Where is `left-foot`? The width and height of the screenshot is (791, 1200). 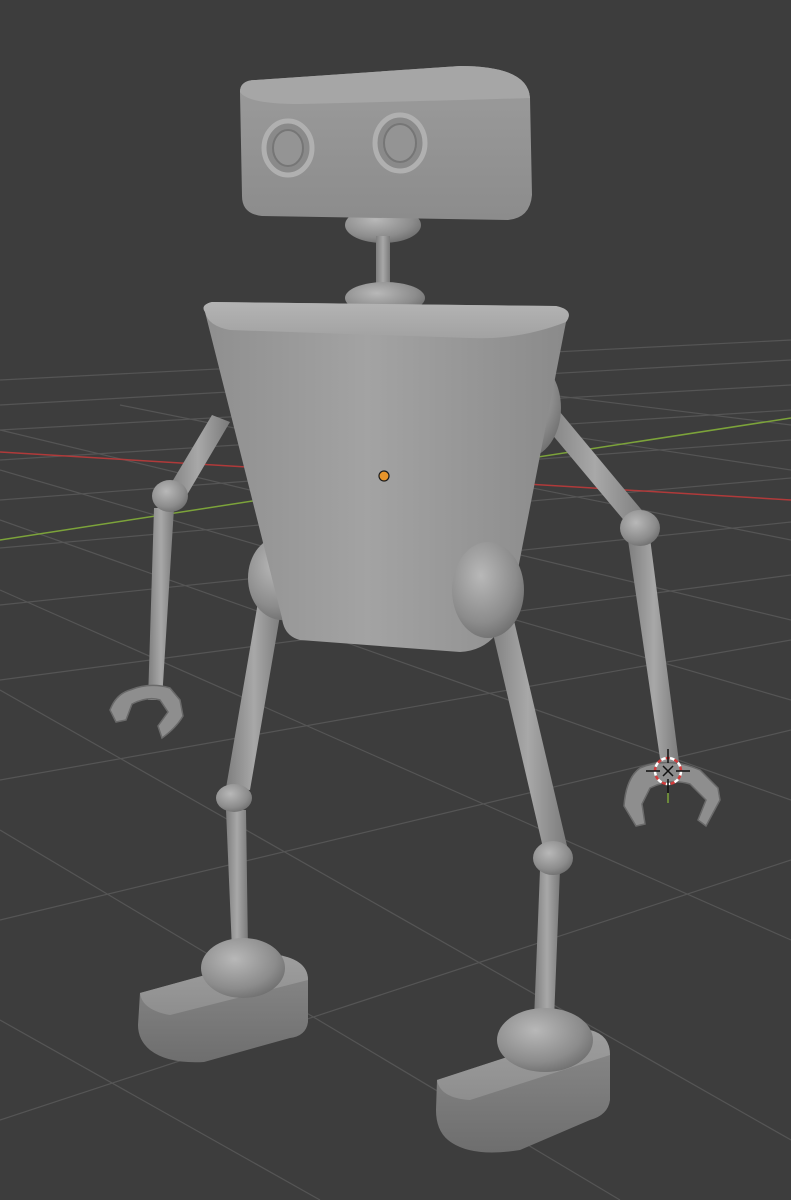 left-foot is located at coordinates (223, 1000).